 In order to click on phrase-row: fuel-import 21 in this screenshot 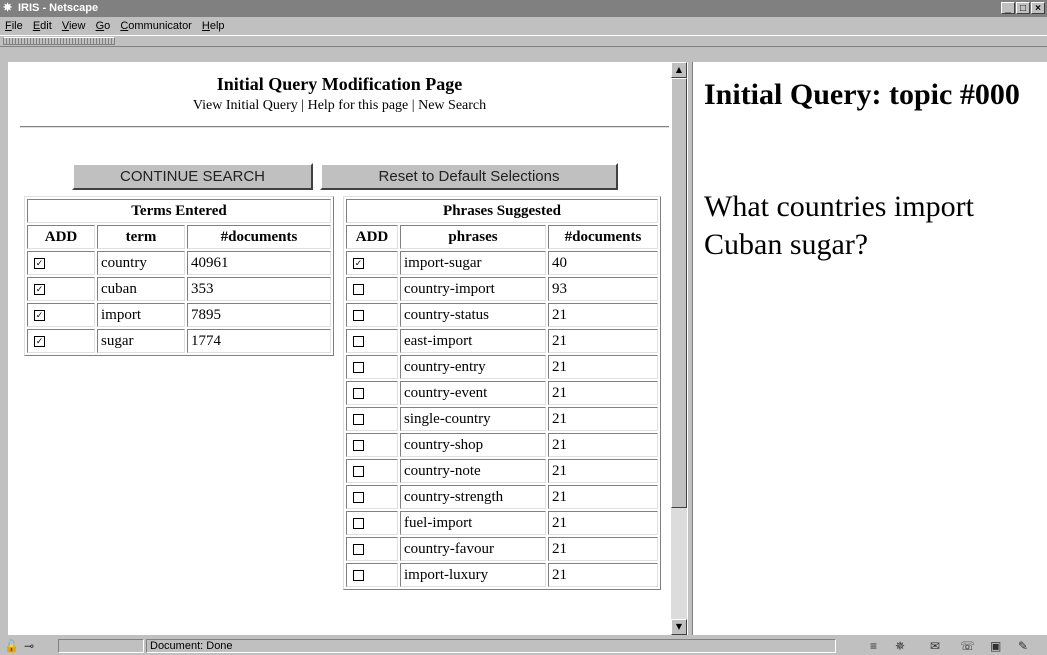, I will do `click(502, 523)`.